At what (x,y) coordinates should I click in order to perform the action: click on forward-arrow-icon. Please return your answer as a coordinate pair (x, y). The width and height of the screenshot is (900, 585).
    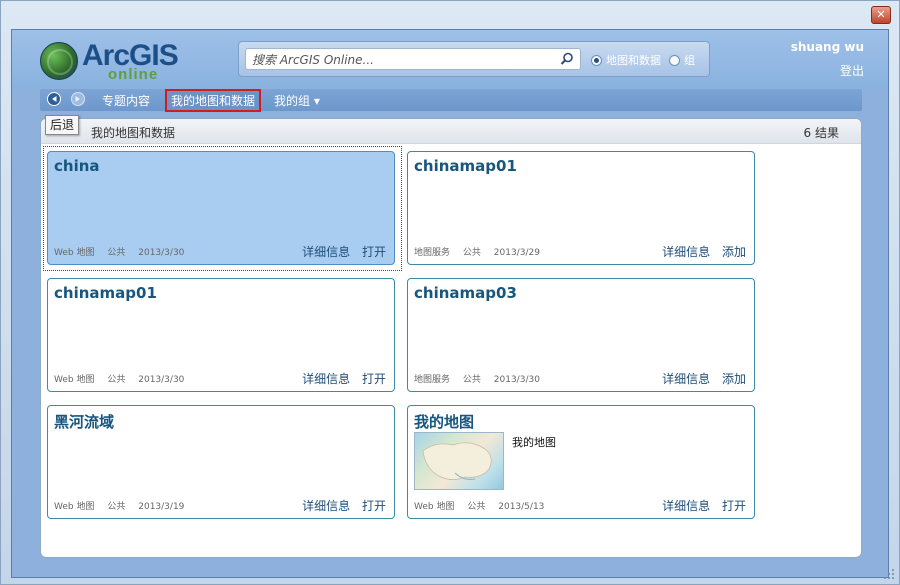
    Looking at the image, I should click on (78, 99).